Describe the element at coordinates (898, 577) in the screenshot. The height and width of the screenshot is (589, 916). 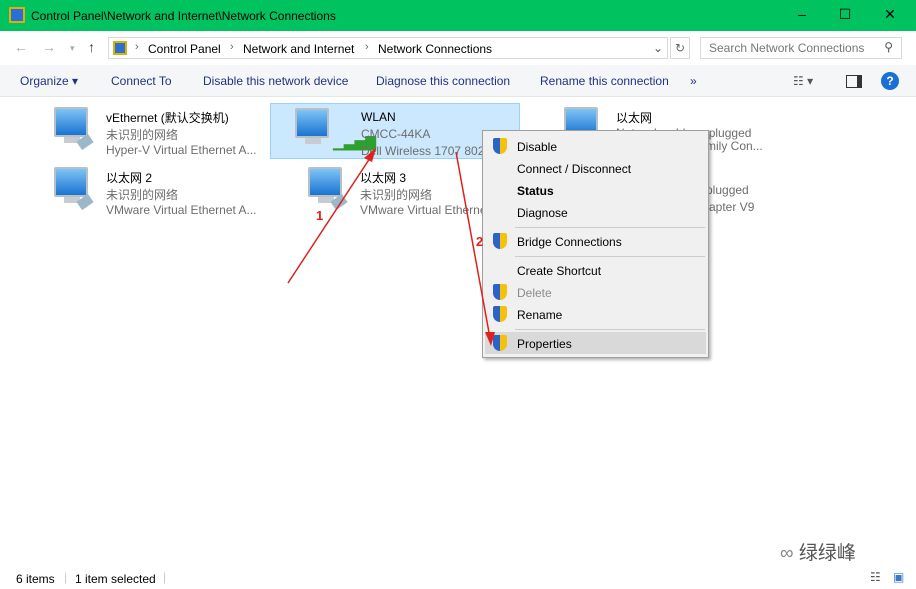
I see `large-icons-view-icon: ▣` at that location.